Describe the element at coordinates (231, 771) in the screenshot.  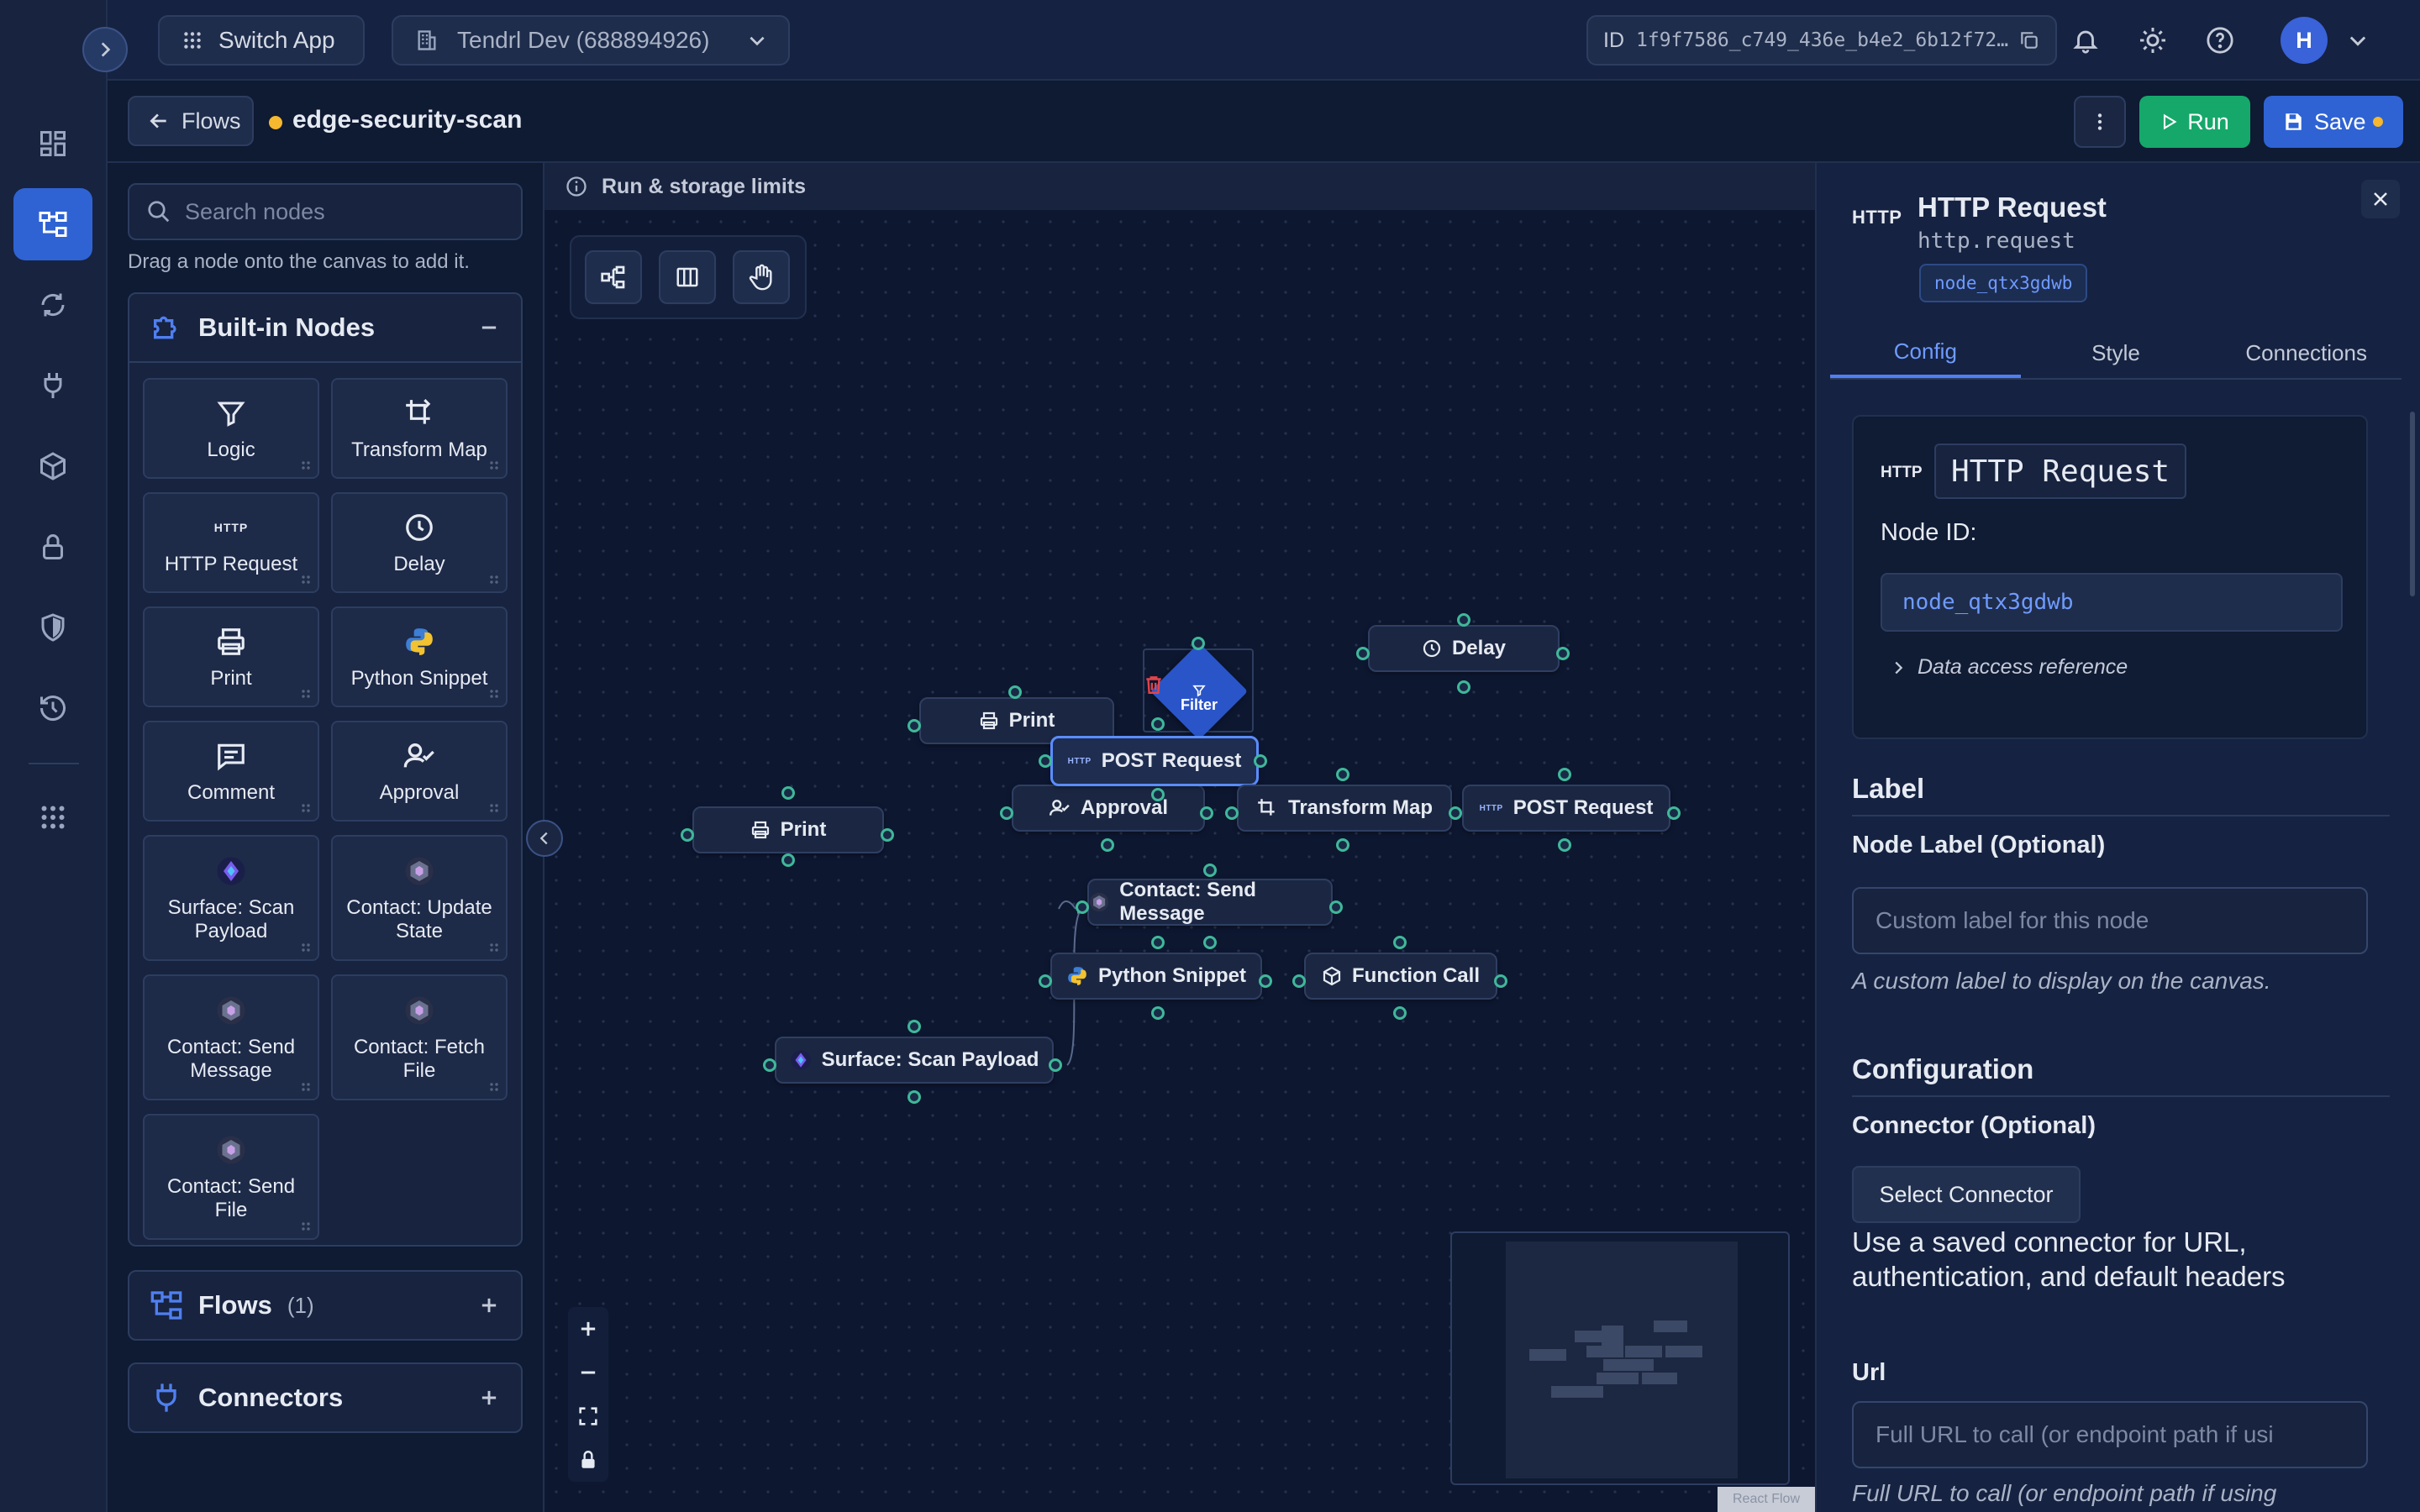
I see `node-tile-comment: Comment` at that location.